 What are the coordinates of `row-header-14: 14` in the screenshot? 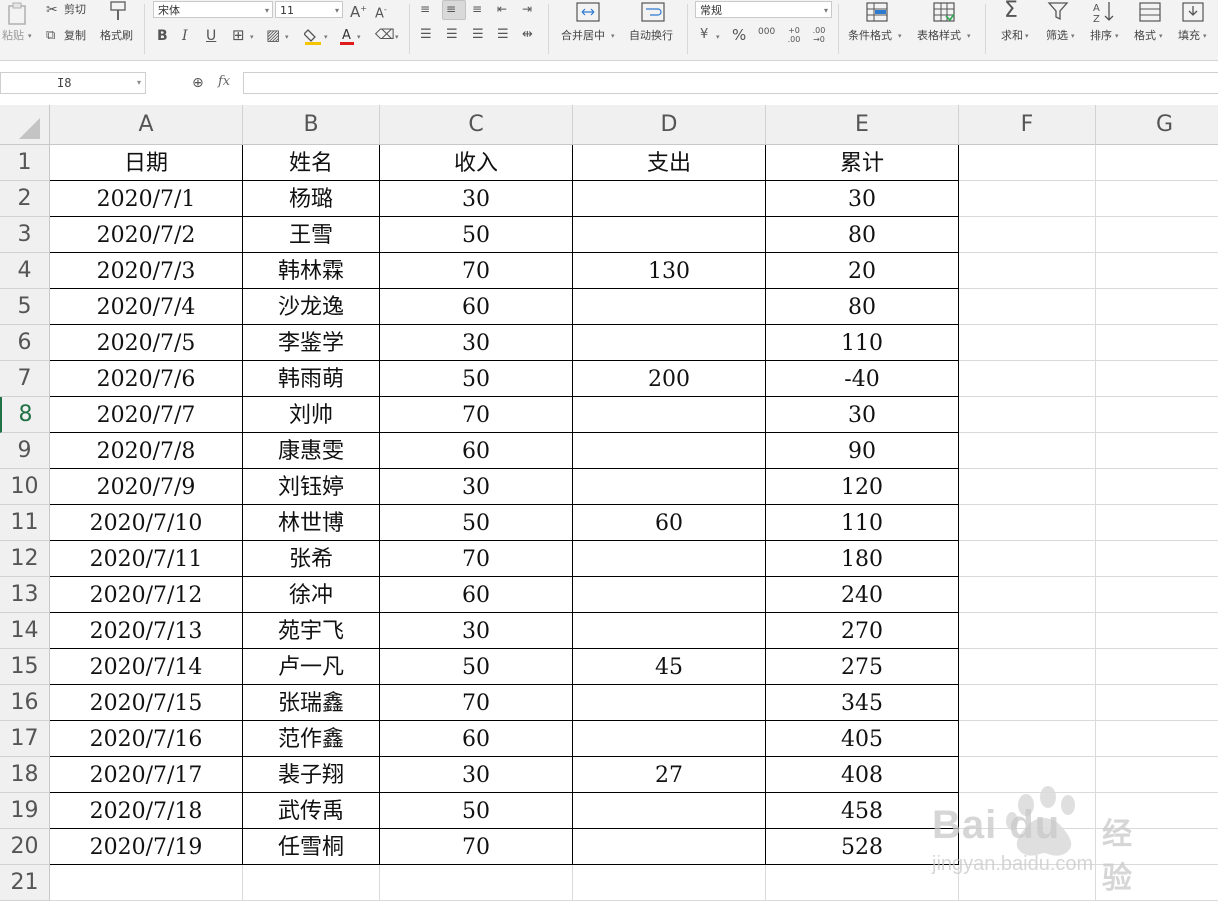 It's located at (25, 631).